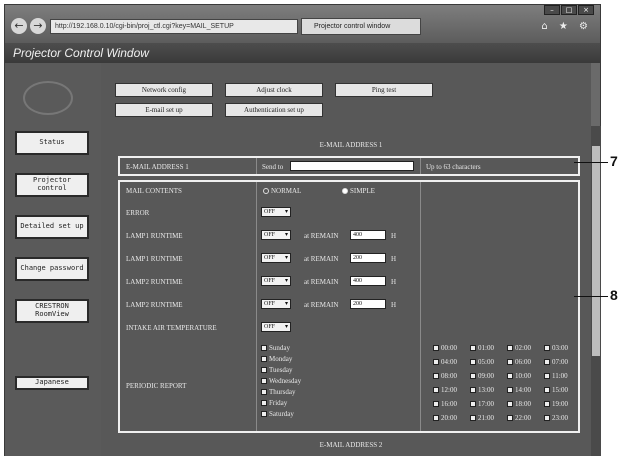  I want to click on email-address-input, so click(352, 166).